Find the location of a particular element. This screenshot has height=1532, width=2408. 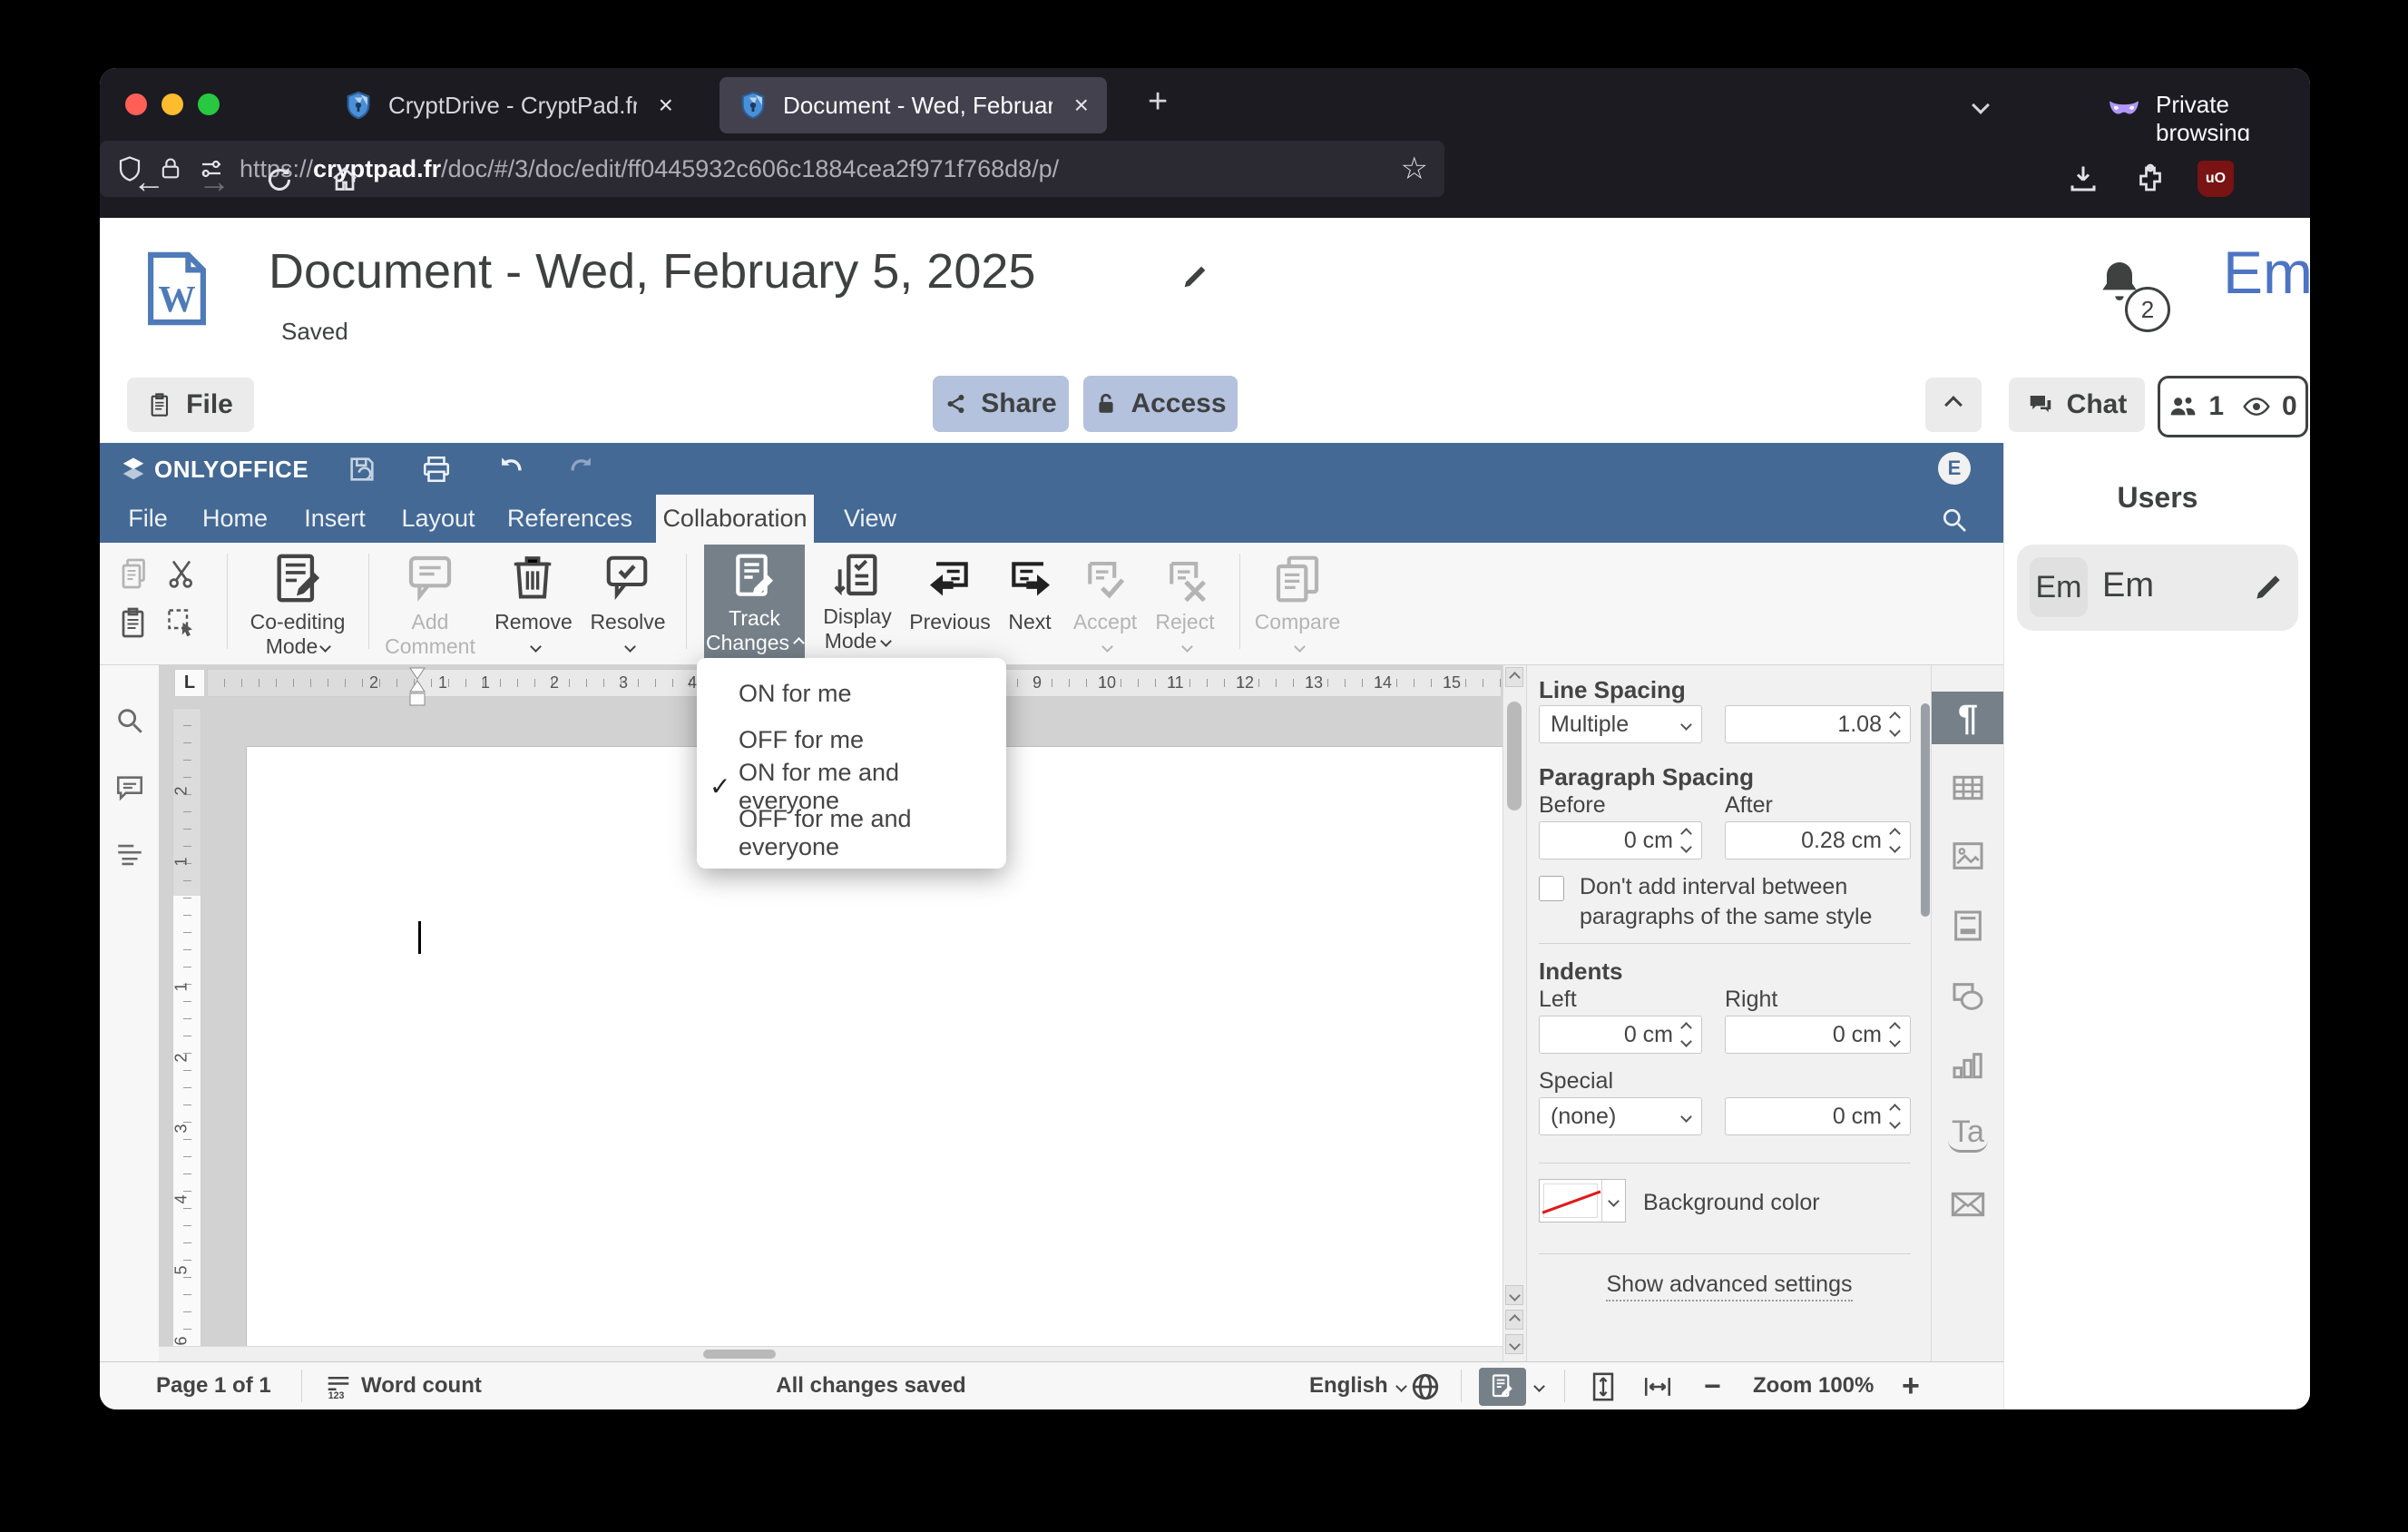

zoom-in-button: + is located at coordinates (1911, 1385).